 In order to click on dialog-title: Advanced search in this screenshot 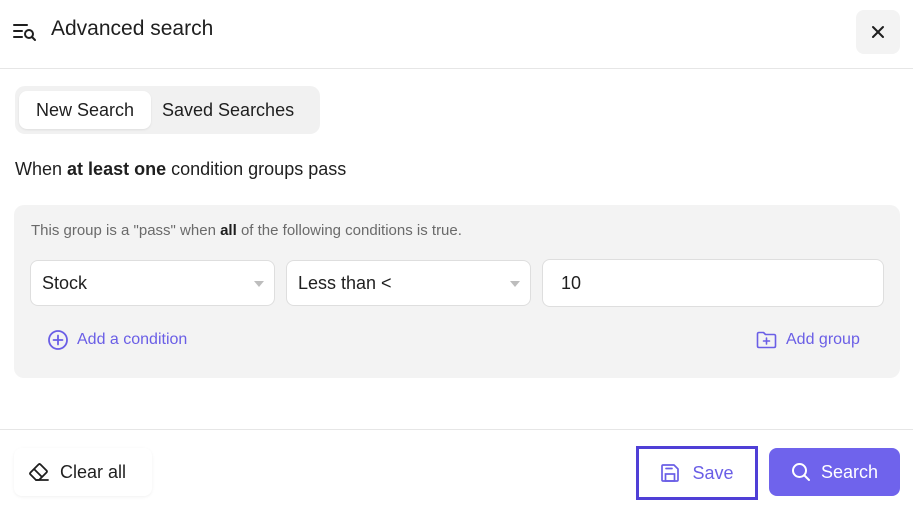, I will do `click(132, 28)`.